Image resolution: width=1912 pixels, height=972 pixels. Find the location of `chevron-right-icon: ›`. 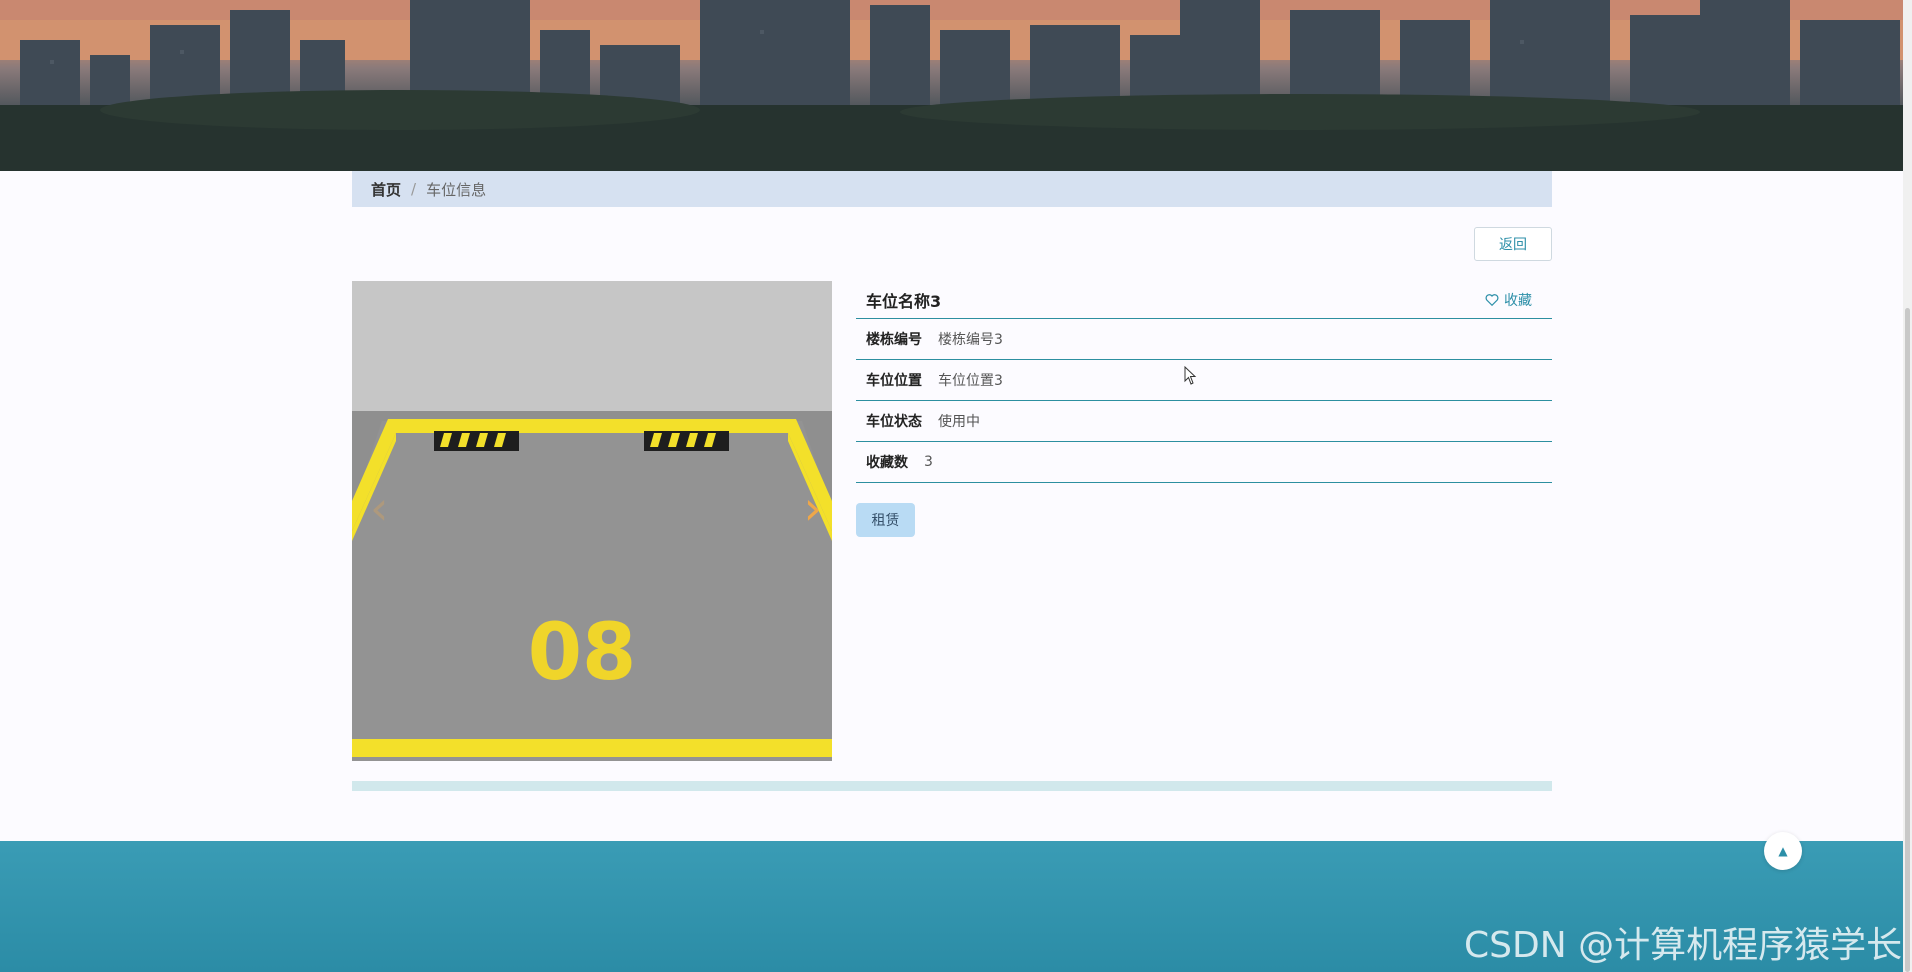

chevron-right-icon: › is located at coordinates (813, 508).